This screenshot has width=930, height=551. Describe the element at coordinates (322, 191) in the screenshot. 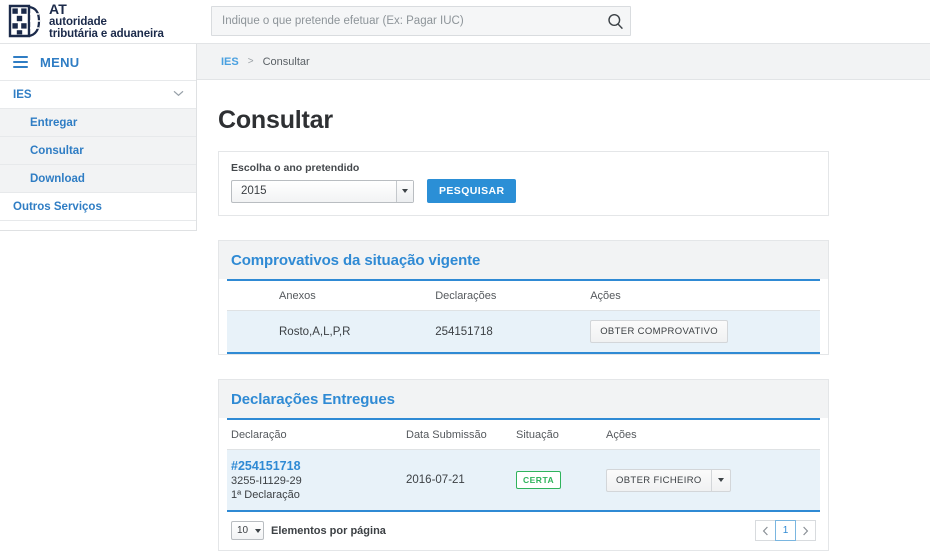

I see `year-select: 2015` at that location.